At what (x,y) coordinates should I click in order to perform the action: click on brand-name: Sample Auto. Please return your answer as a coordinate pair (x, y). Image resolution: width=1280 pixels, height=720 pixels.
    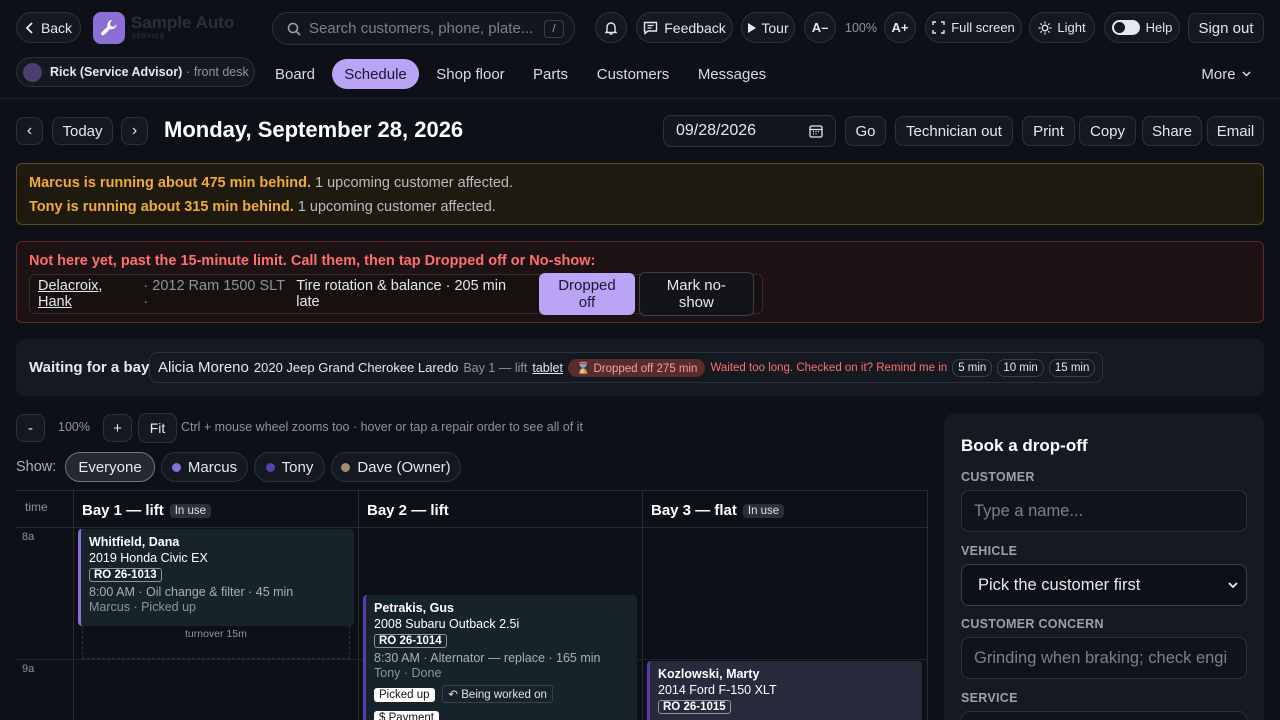
    Looking at the image, I should click on (183, 22).